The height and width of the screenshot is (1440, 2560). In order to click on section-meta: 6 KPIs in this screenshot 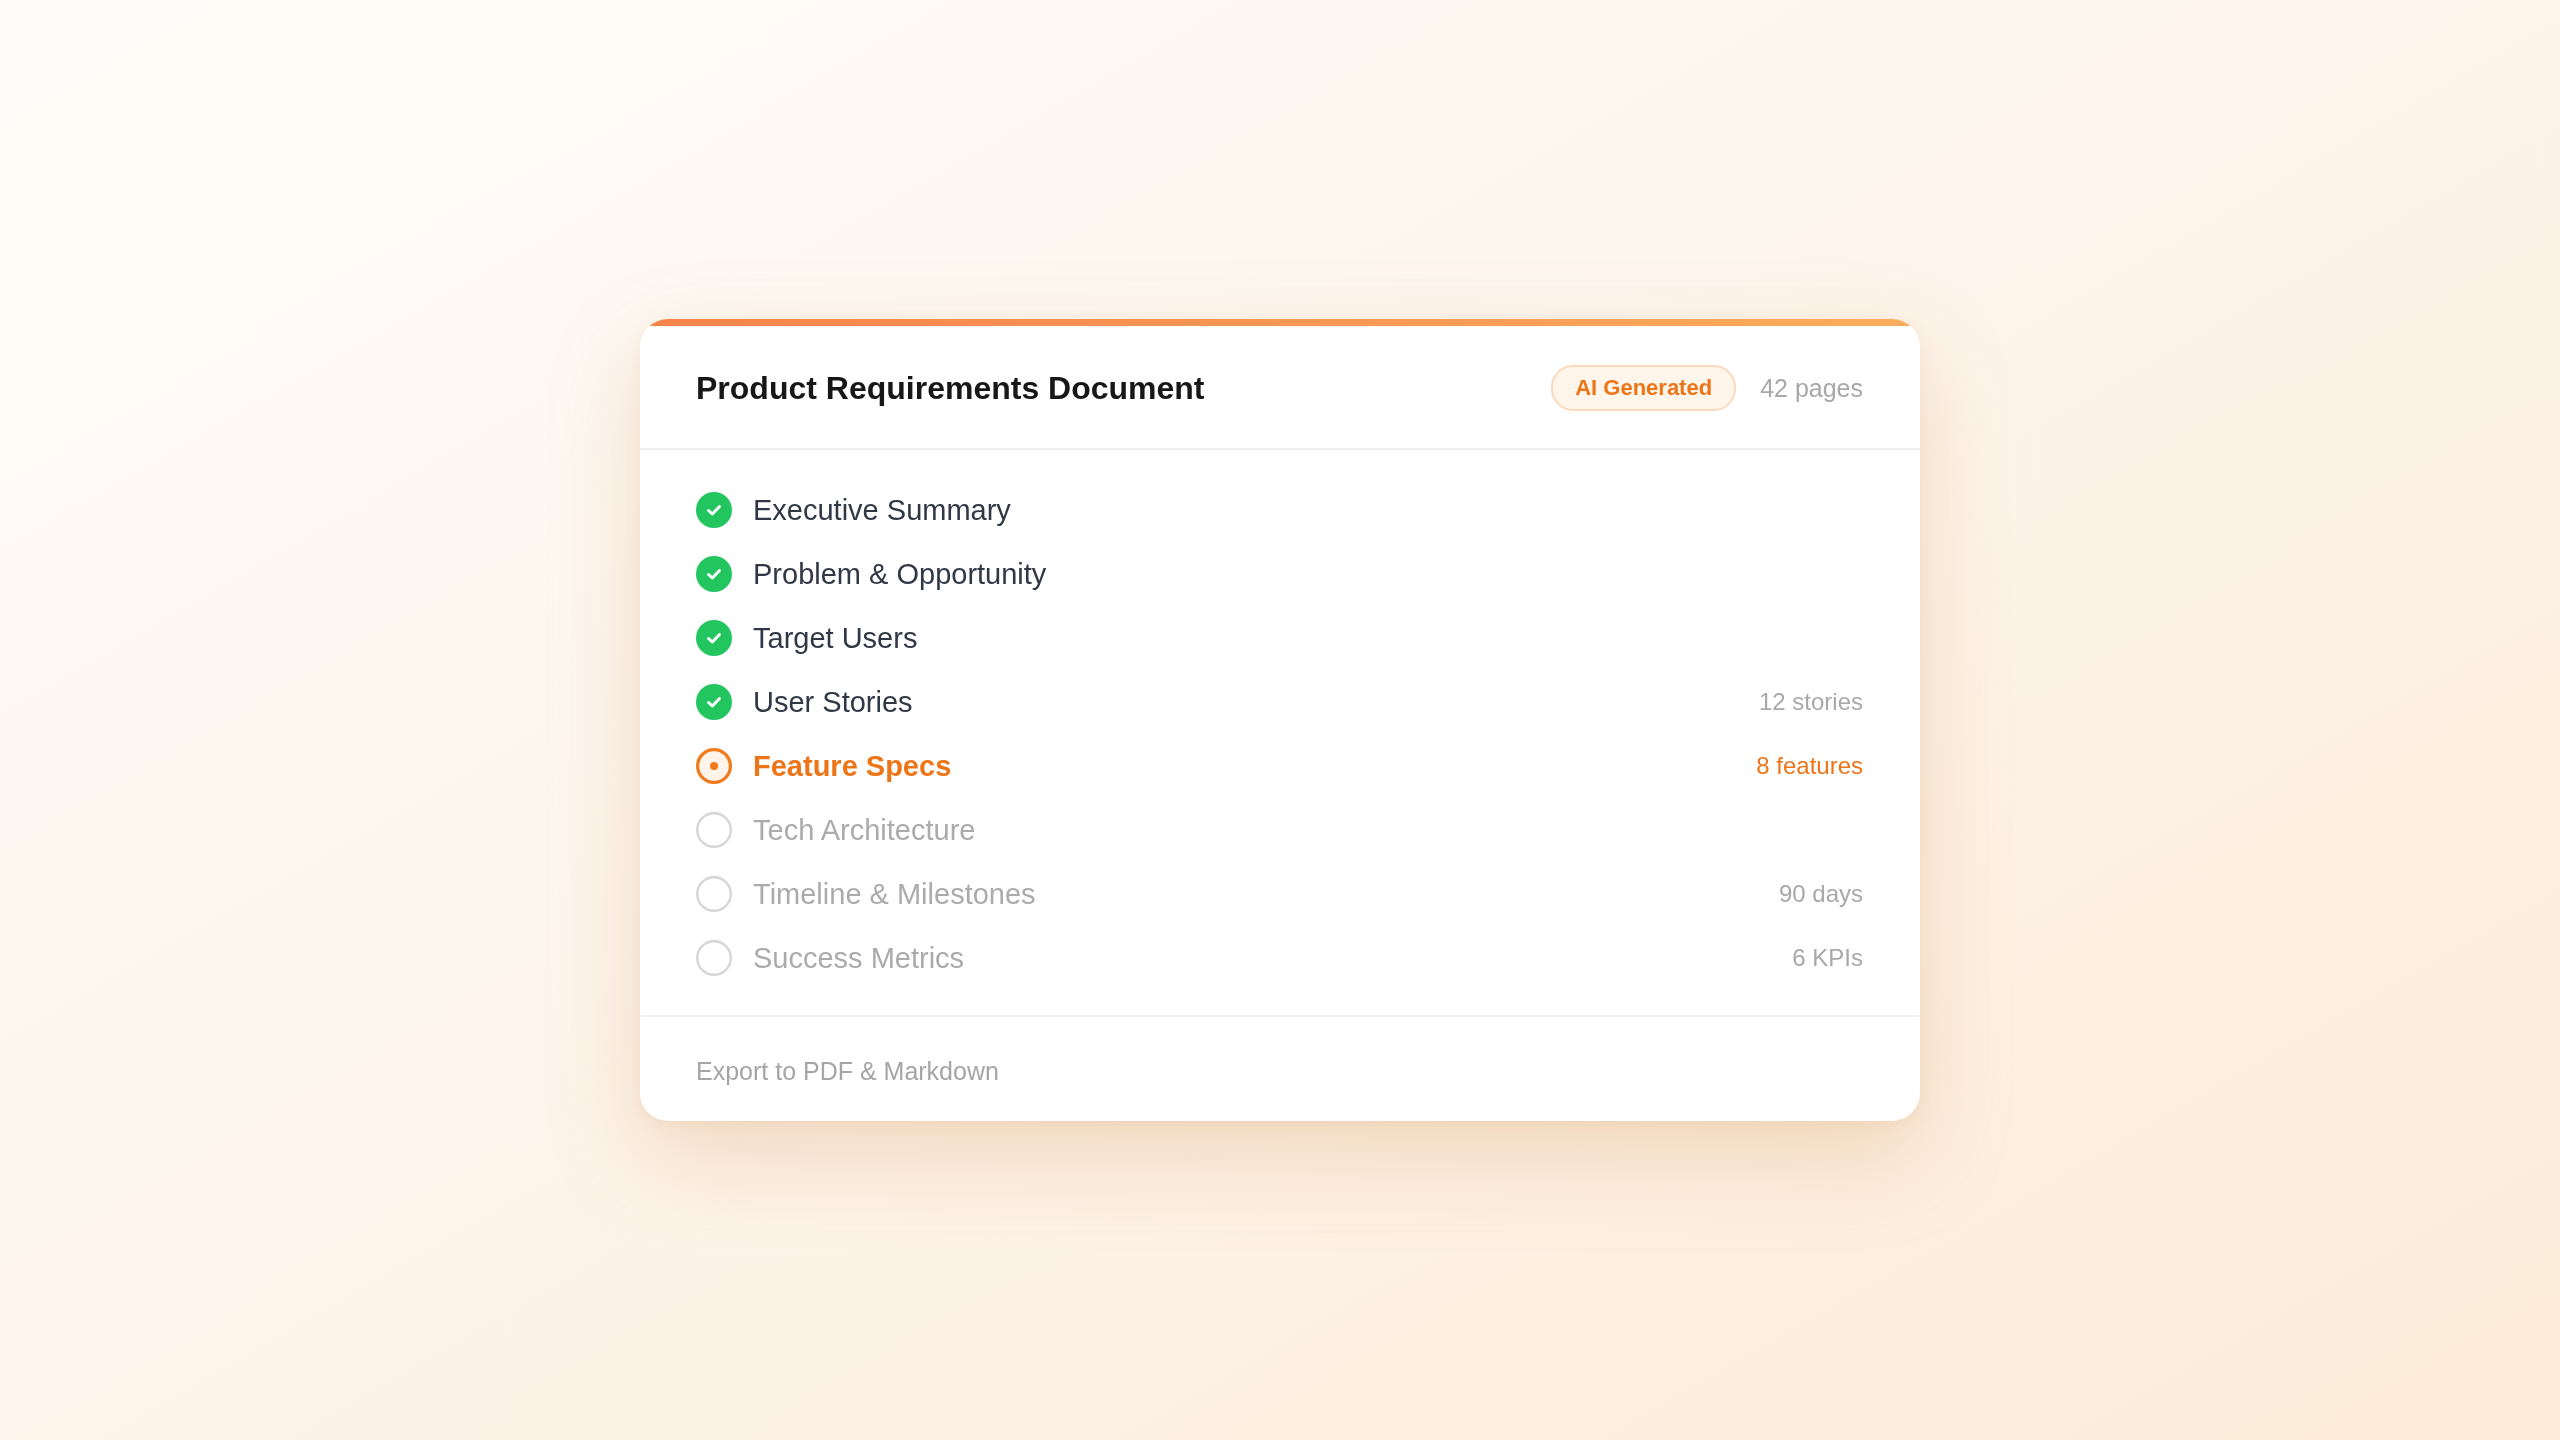, I will do `click(1827, 958)`.